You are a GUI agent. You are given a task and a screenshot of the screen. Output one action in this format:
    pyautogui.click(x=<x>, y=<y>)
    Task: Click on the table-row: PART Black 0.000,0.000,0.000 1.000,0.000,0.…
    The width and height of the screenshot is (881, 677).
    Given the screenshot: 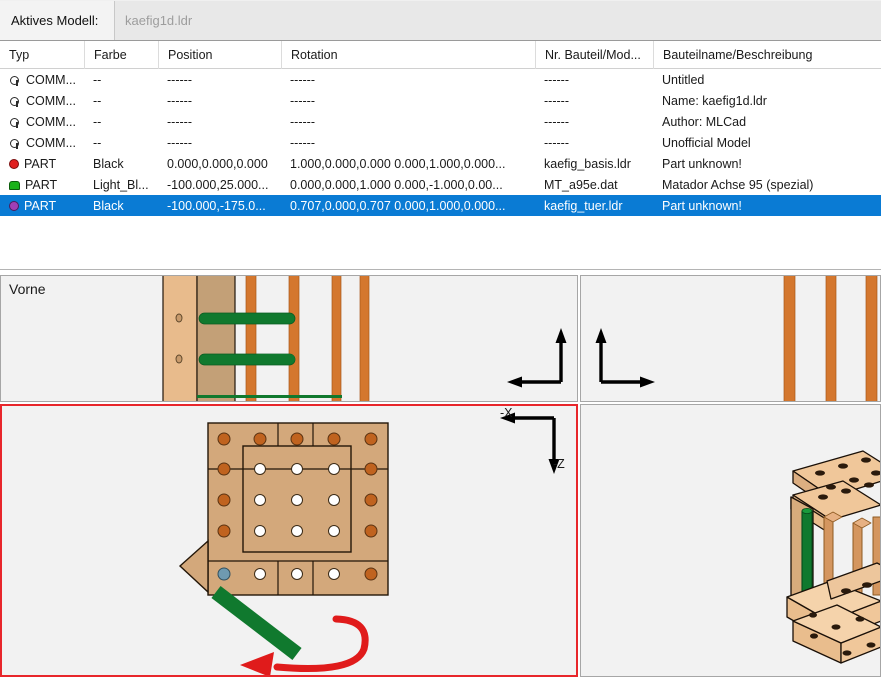 What is the action you would take?
    pyautogui.click(x=440, y=163)
    